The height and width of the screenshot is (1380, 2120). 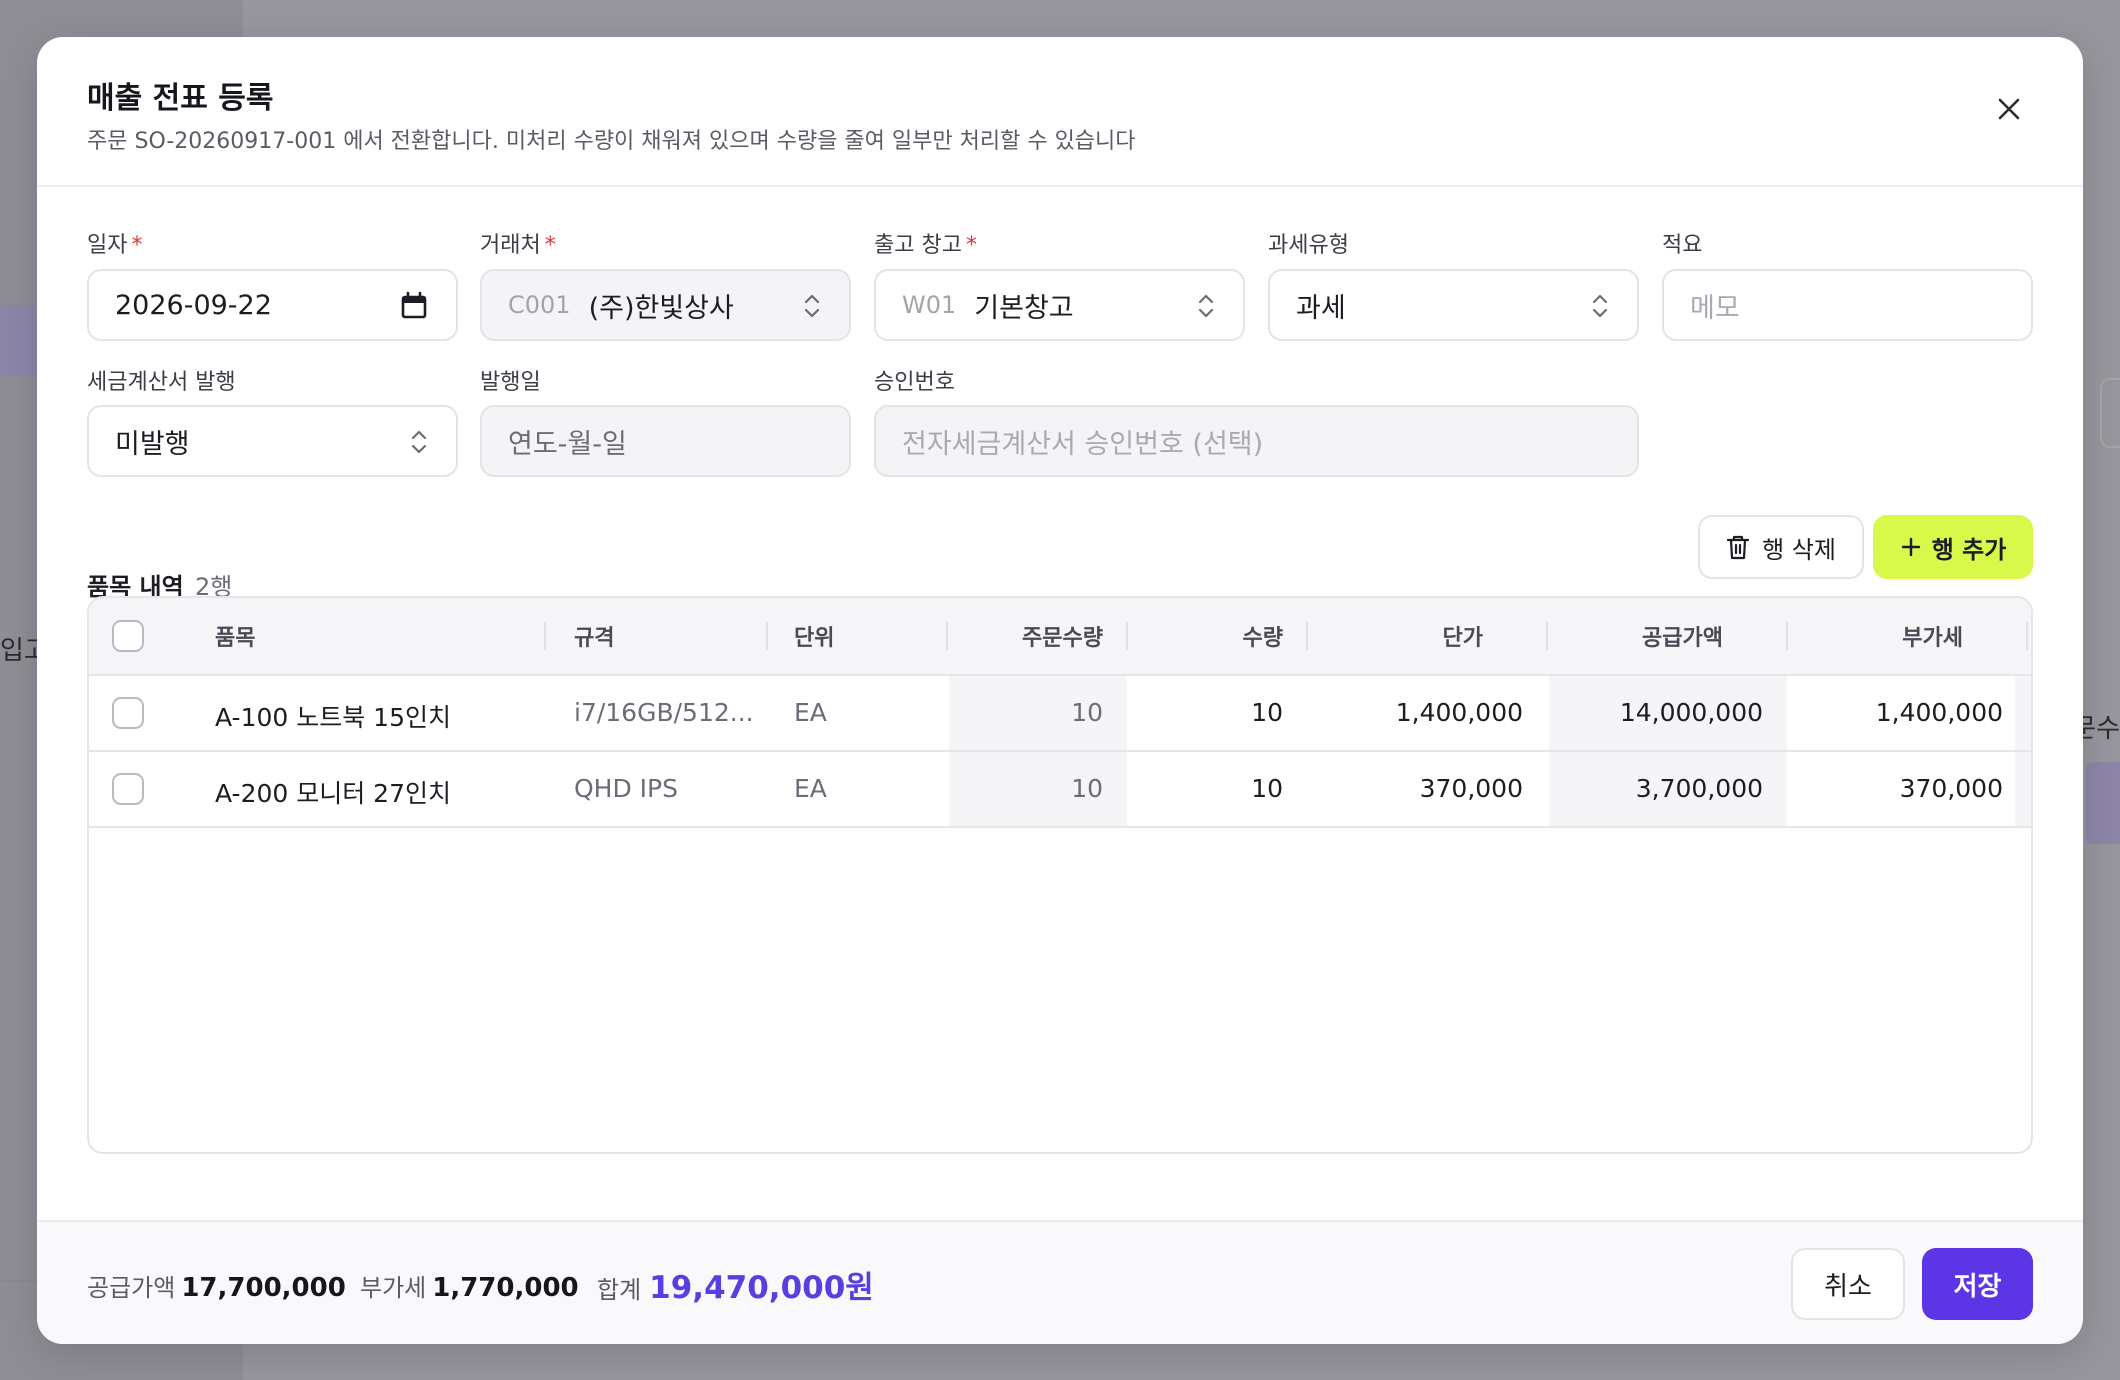 I want to click on grand-total: 합계 19,470,000원, so click(x=735, y=1284).